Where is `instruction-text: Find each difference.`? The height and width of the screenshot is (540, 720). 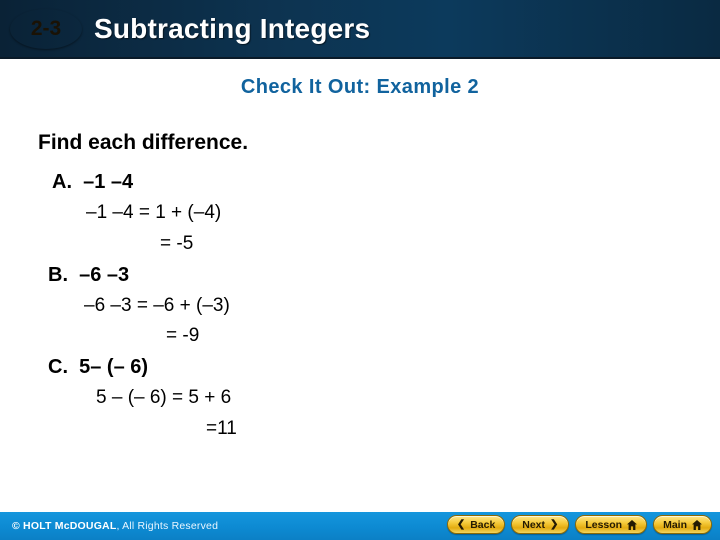 instruction-text: Find each difference. is located at coordinates (143, 142).